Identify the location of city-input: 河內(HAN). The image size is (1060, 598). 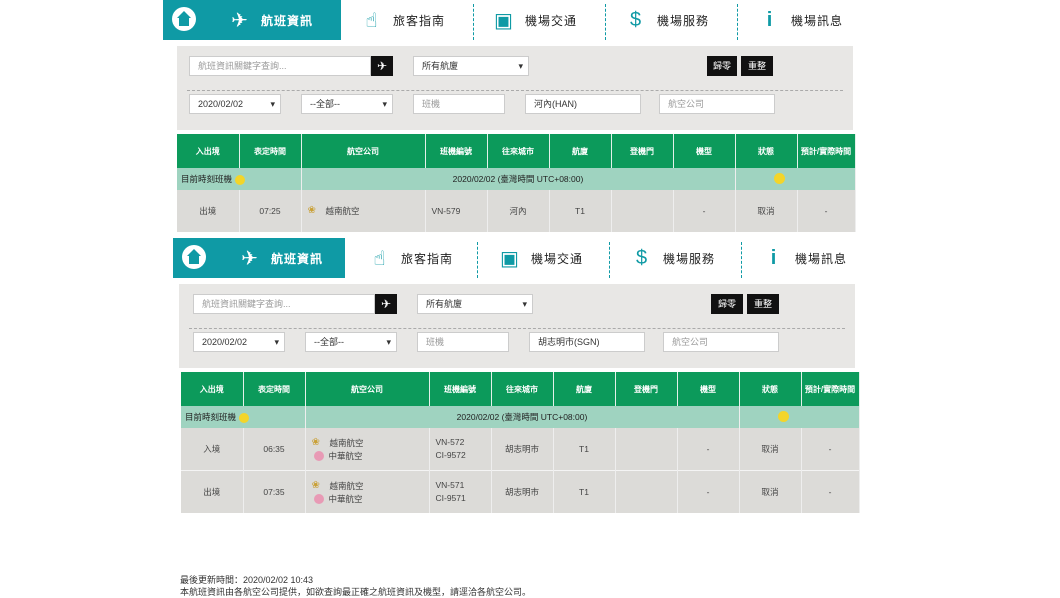
(583, 104).